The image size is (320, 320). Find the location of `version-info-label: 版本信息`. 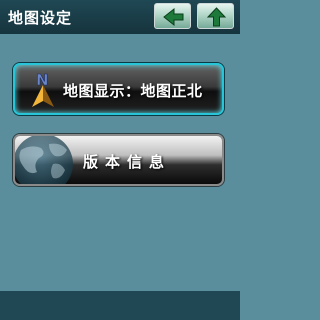

version-info-label: 版本信息 is located at coordinates (127, 162).